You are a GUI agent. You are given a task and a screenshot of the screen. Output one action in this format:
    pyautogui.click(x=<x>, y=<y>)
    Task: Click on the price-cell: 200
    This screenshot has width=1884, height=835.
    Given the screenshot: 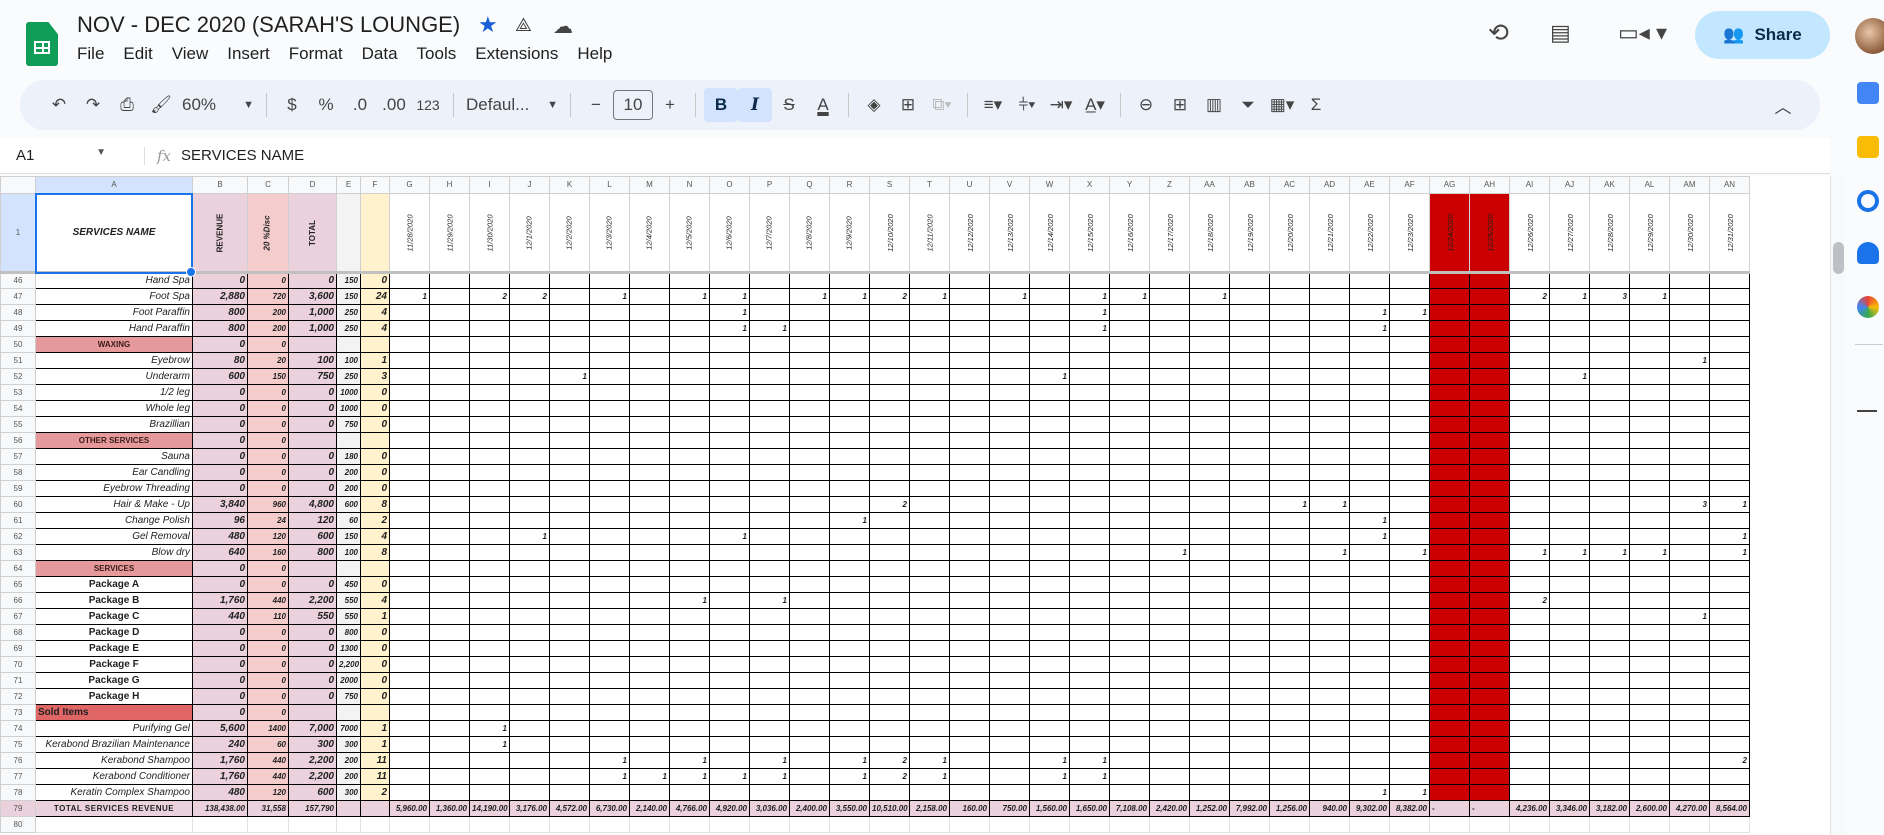 What is the action you would take?
    pyautogui.click(x=348, y=776)
    